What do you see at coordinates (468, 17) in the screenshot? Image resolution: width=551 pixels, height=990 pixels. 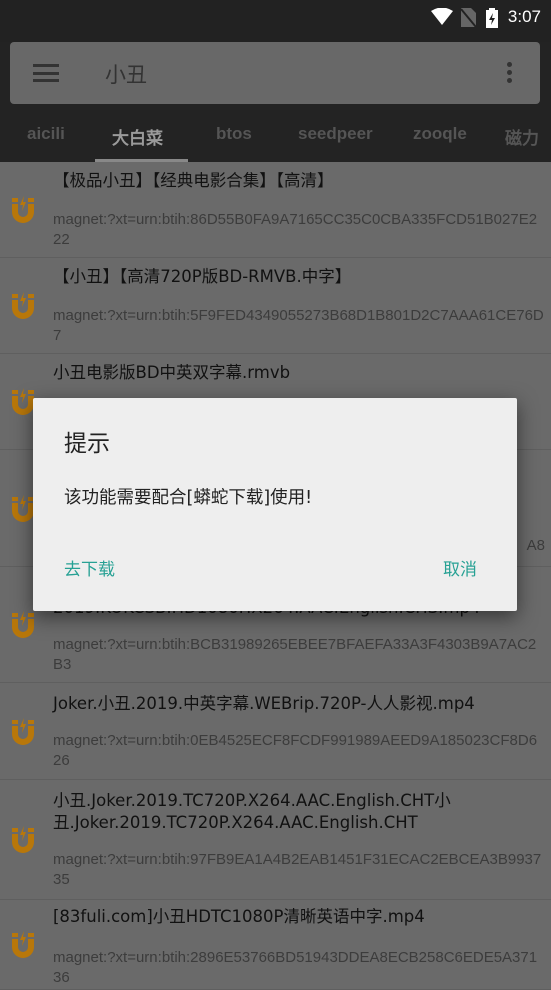 I see `no-sim-icon` at bounding box center [468, 17].